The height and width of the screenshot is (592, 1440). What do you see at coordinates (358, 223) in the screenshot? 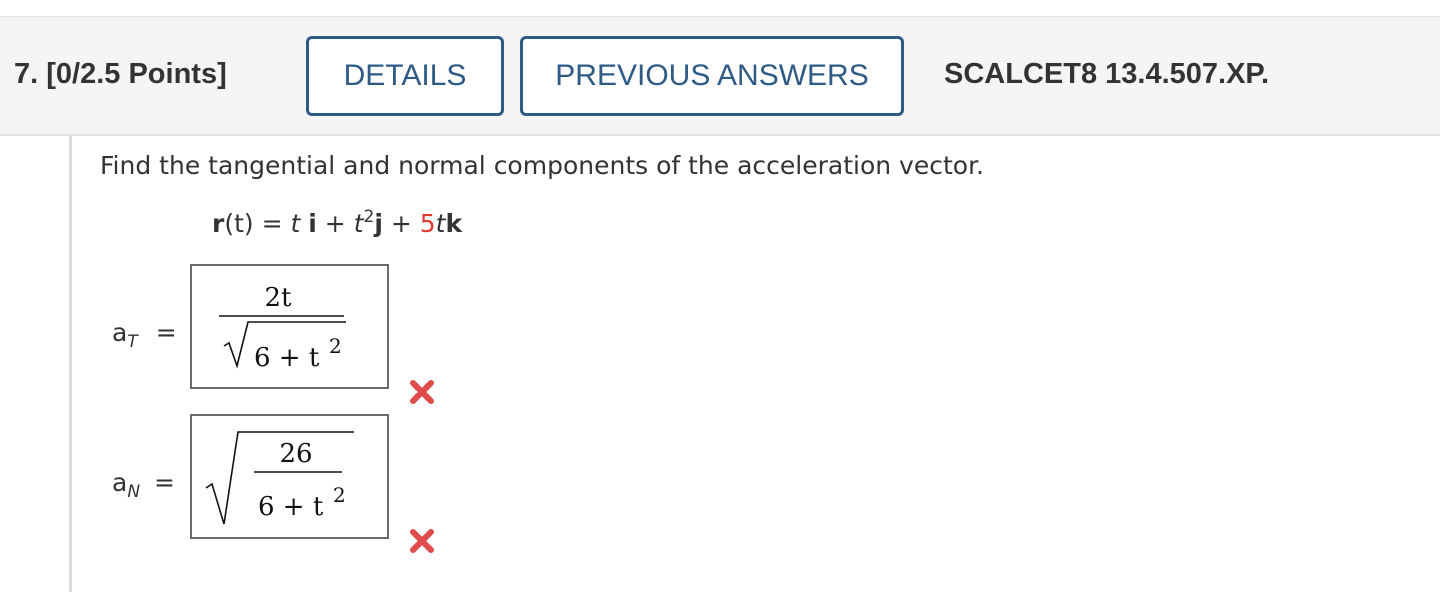
I see `eq-t2: t` at bounding box center [358, 223].